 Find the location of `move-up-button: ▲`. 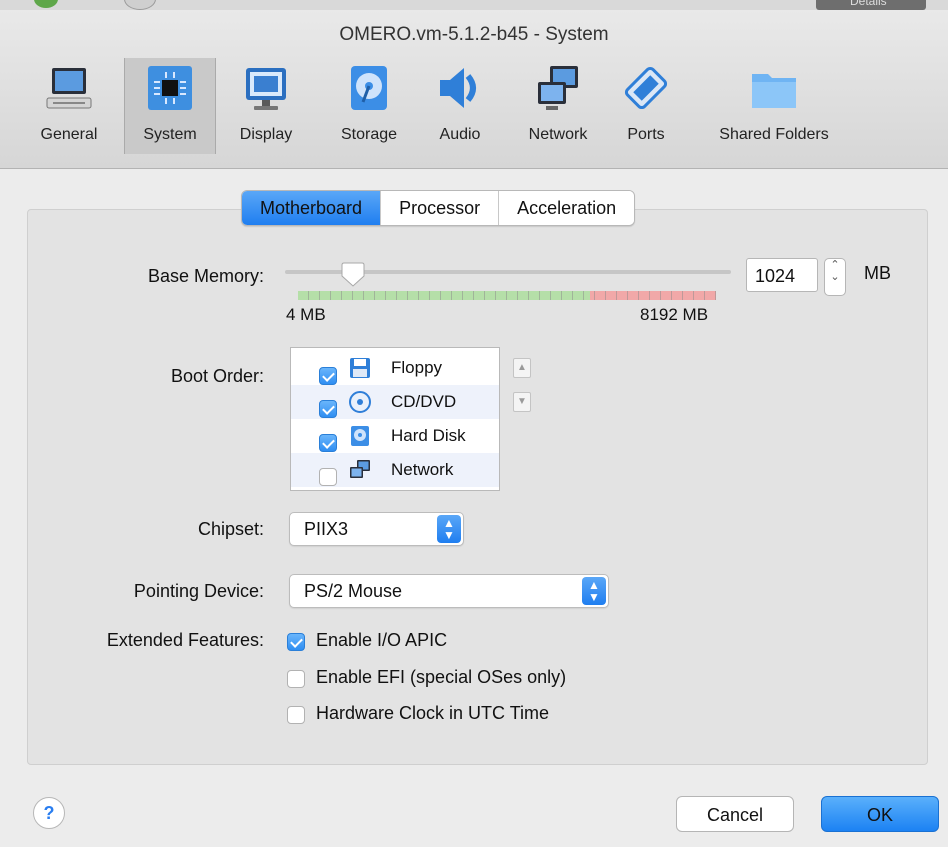

move-up-button: ▲ is located at coordinates (522, 368).